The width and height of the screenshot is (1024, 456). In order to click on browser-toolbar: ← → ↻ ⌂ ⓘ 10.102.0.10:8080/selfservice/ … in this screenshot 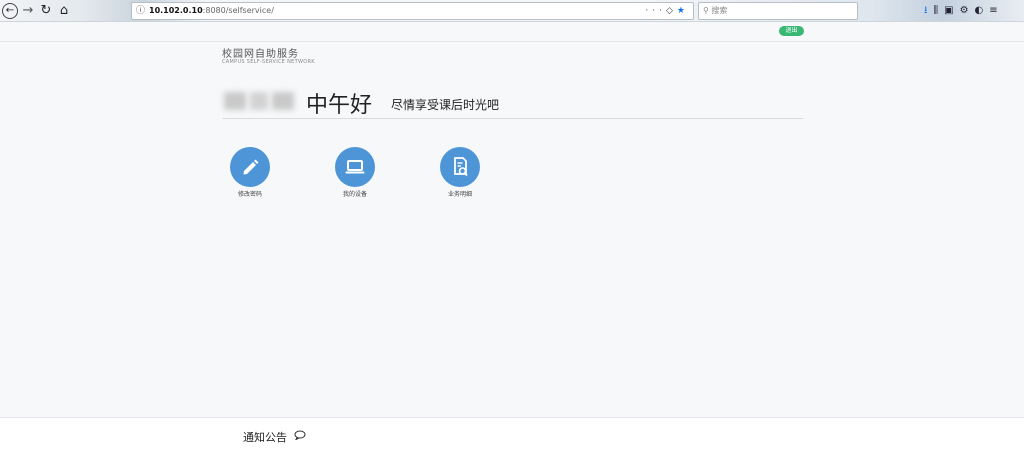, I will do `click(512, 11)`.